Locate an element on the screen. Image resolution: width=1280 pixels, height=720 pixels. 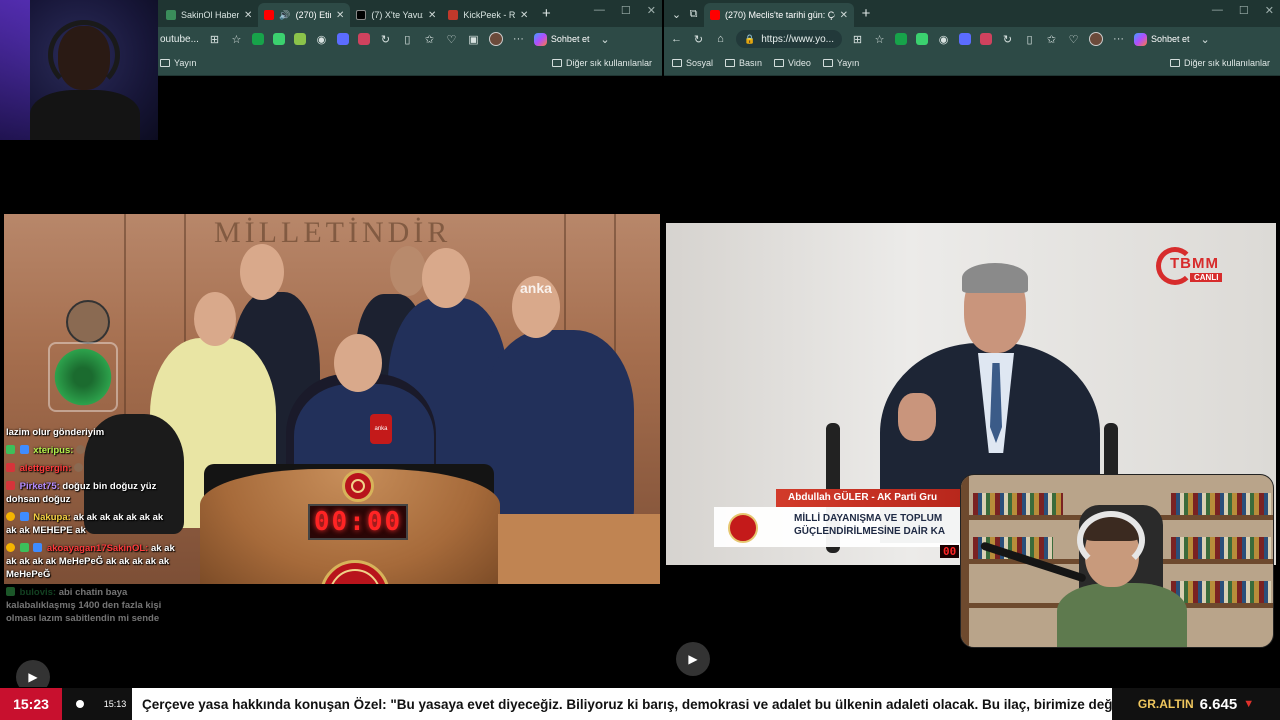
chat-message: lazim olur gönderiyim is located at coordinates (91, 432).